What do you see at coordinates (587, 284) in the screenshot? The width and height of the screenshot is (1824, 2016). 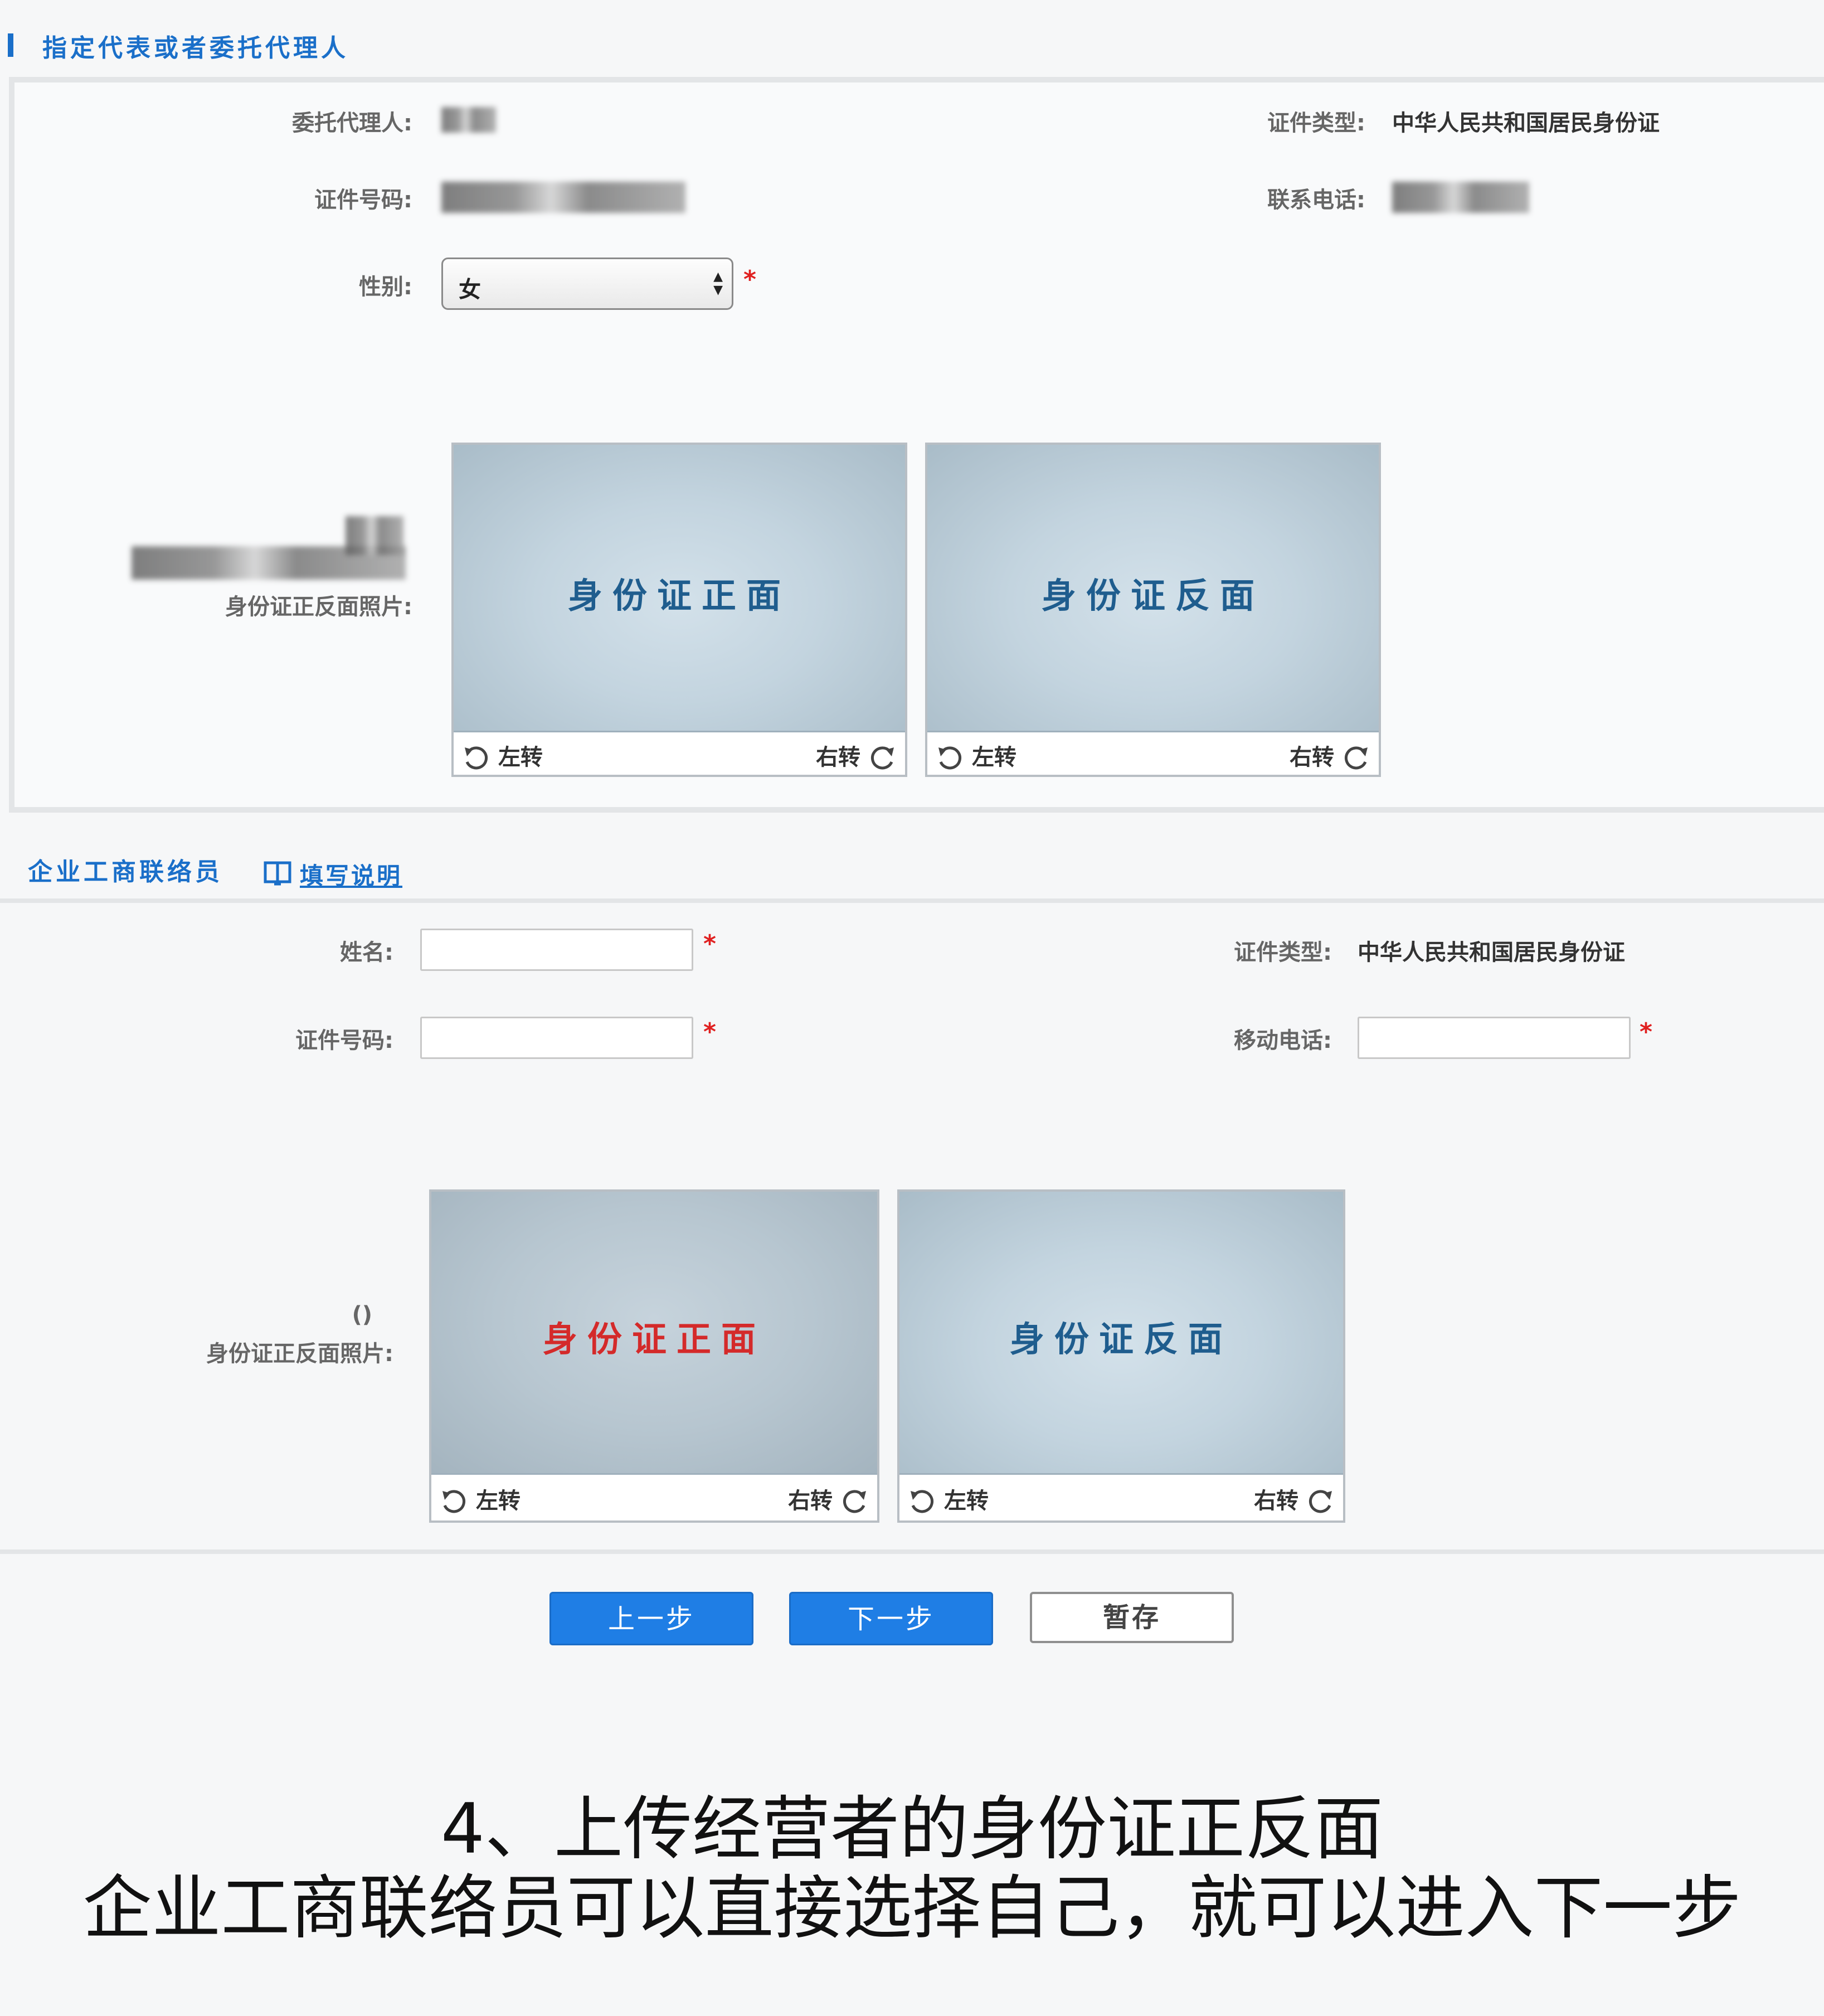 I see `gender-select: 女 ▲ ▼` at bounding box center [587, 284].